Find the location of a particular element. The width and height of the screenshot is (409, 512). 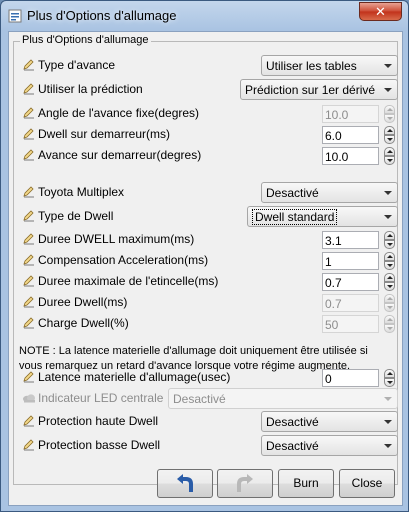

redo-button is located at coordinates (245, 483).